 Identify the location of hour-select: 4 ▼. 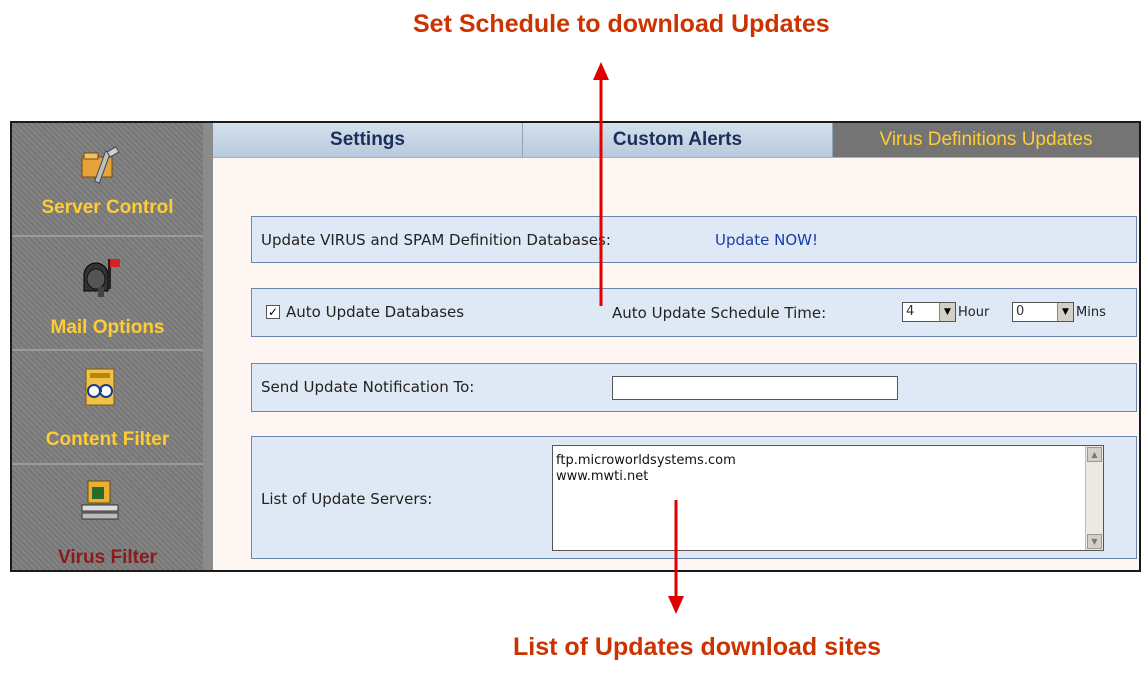
(929, 312).